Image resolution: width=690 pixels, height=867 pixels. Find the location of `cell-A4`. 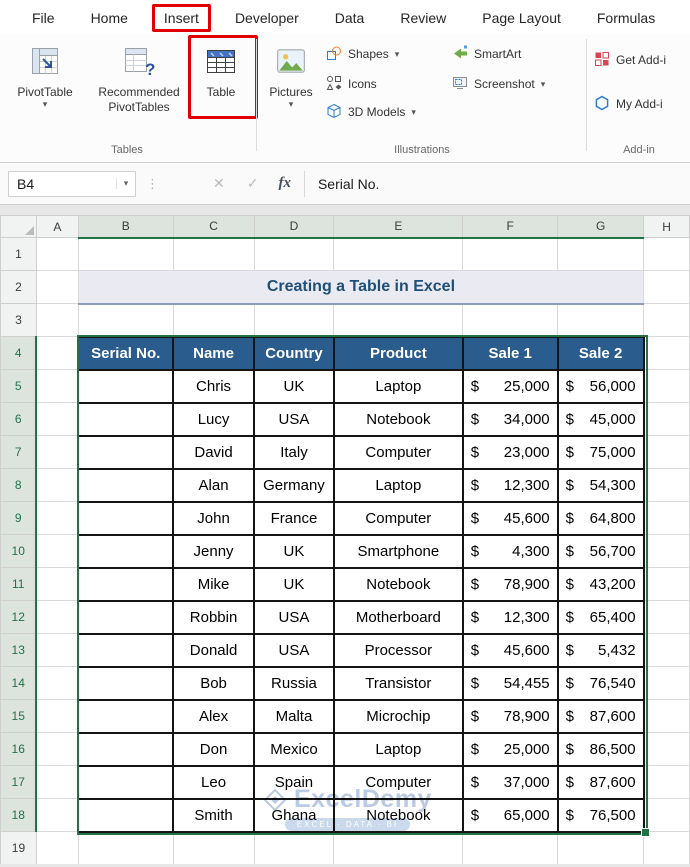

cell-A4 is located at coordinates (57, 353).